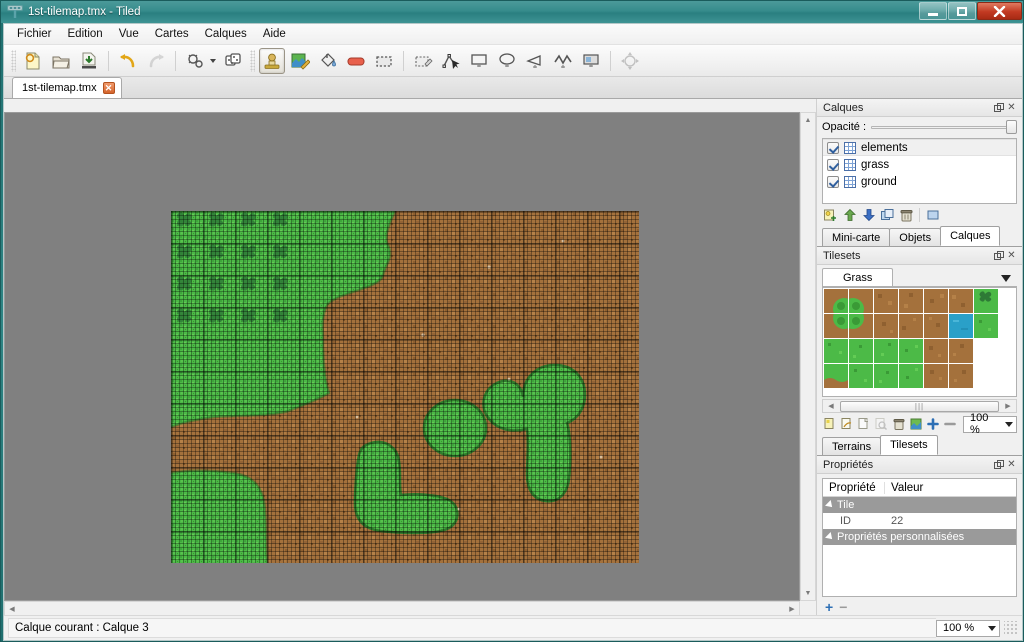 The image size is (1024, 642). What do you see at coordinates (156, 61) in the screenshot?
I see `redo-button` at bounding box center [156, 61].